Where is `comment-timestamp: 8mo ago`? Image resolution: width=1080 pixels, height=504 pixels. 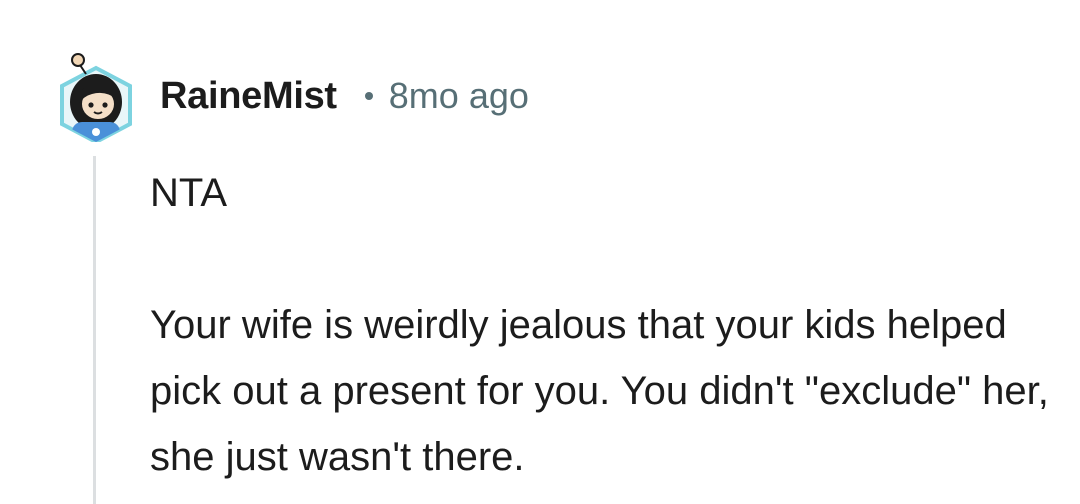 comment-timestamp: 8mo ago is located at coordinates (459, 96).